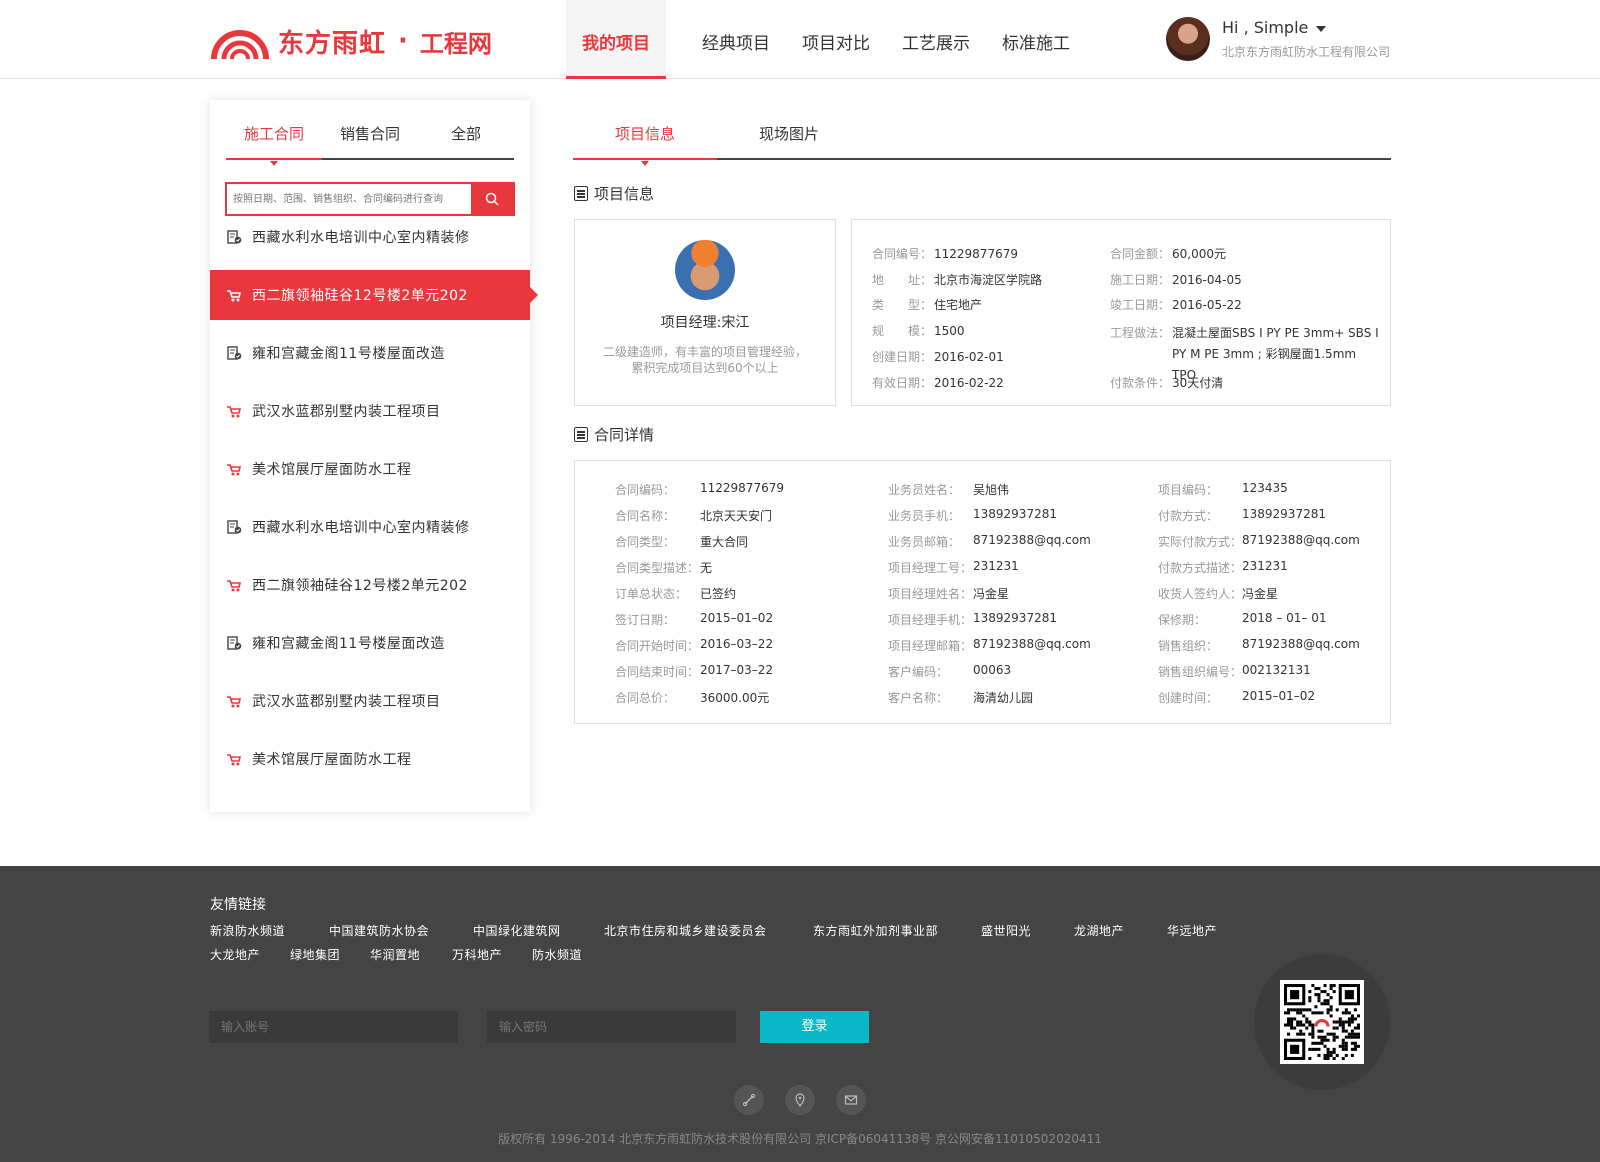 The height and width of the screenshot is (1162, 1600). What do you see at coordinates (1140, 254) in the screenshot?
I see `info-key: 合同金额：` at bounding box center [1140, 254].